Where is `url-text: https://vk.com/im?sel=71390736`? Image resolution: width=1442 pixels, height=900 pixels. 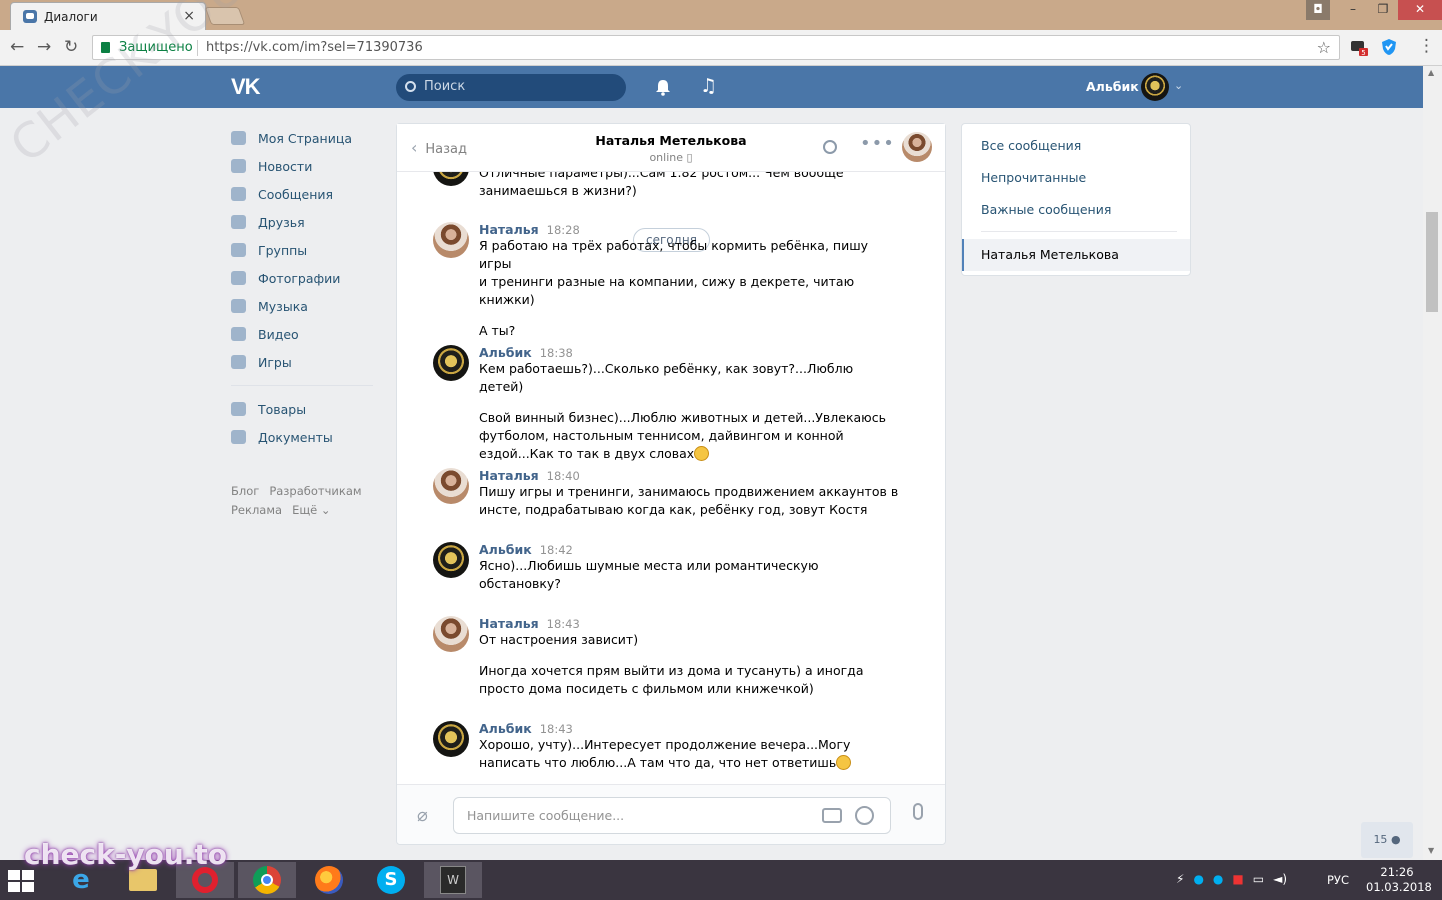
url-text: https://vk.com/im?sel=71390736 is located at coordinates (314, 47).